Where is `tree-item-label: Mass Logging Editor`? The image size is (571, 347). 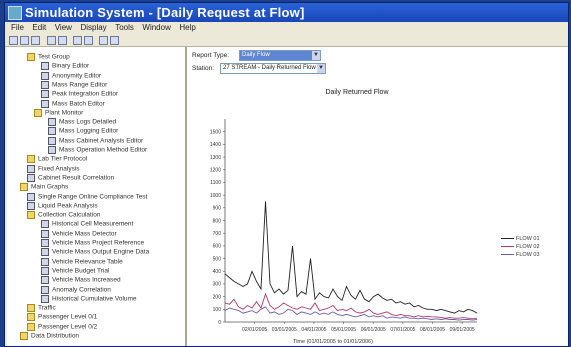 tree-item-label: Mass Logging Editor is located at coordinates (89, 132).